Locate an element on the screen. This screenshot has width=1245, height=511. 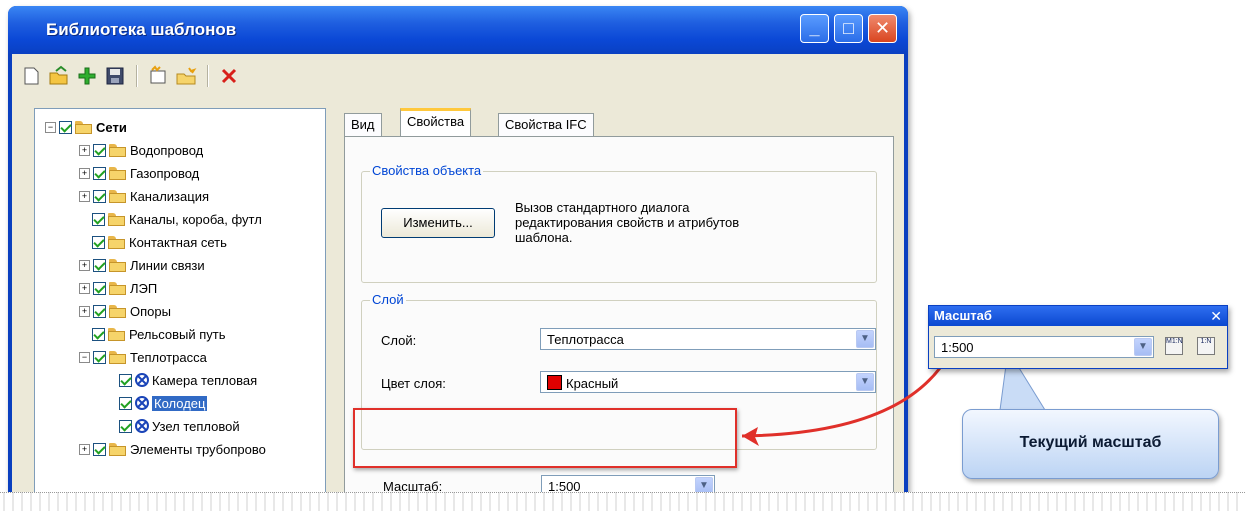
callout-box: Текущий масштаб is located at coordinates (1090, 444).